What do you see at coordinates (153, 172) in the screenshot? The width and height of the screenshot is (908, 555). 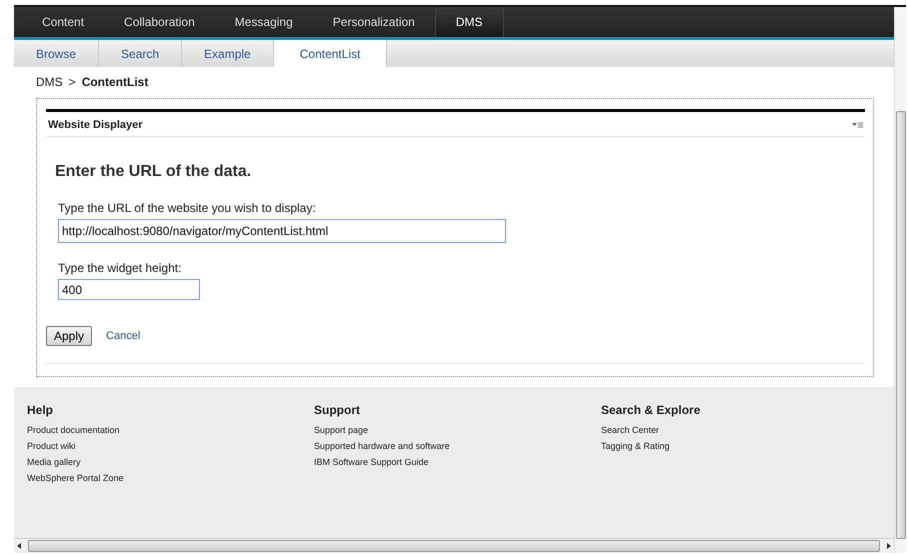 I see `form-heading: Enter the URL of the data.` at bounding box center [153, 172].